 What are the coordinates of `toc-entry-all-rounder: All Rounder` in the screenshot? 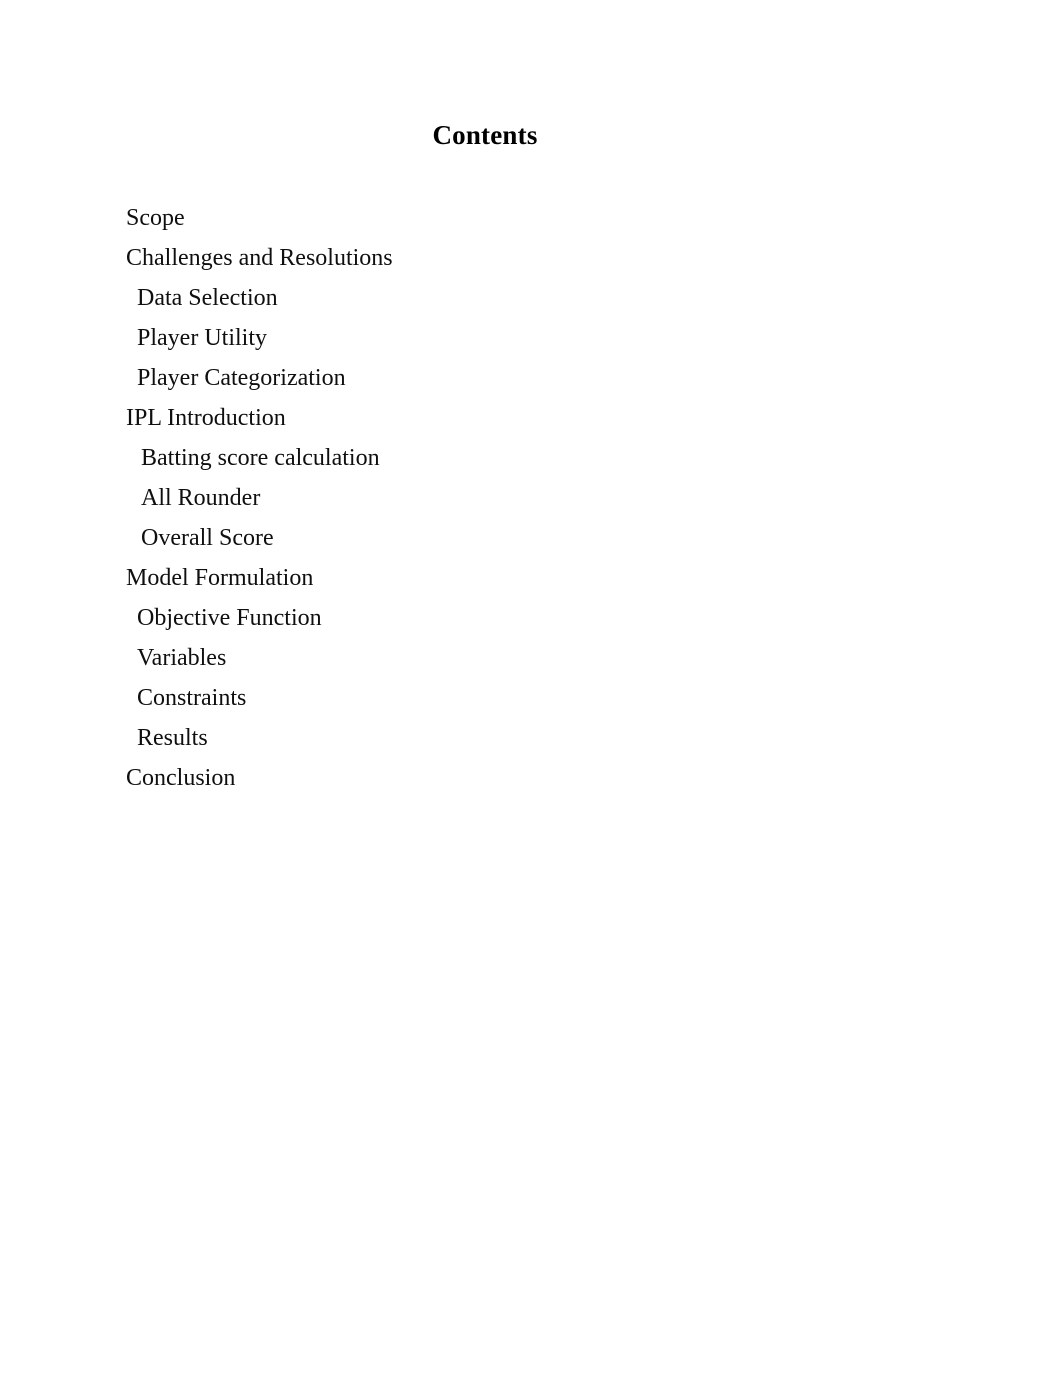 It's located at (526, 505).